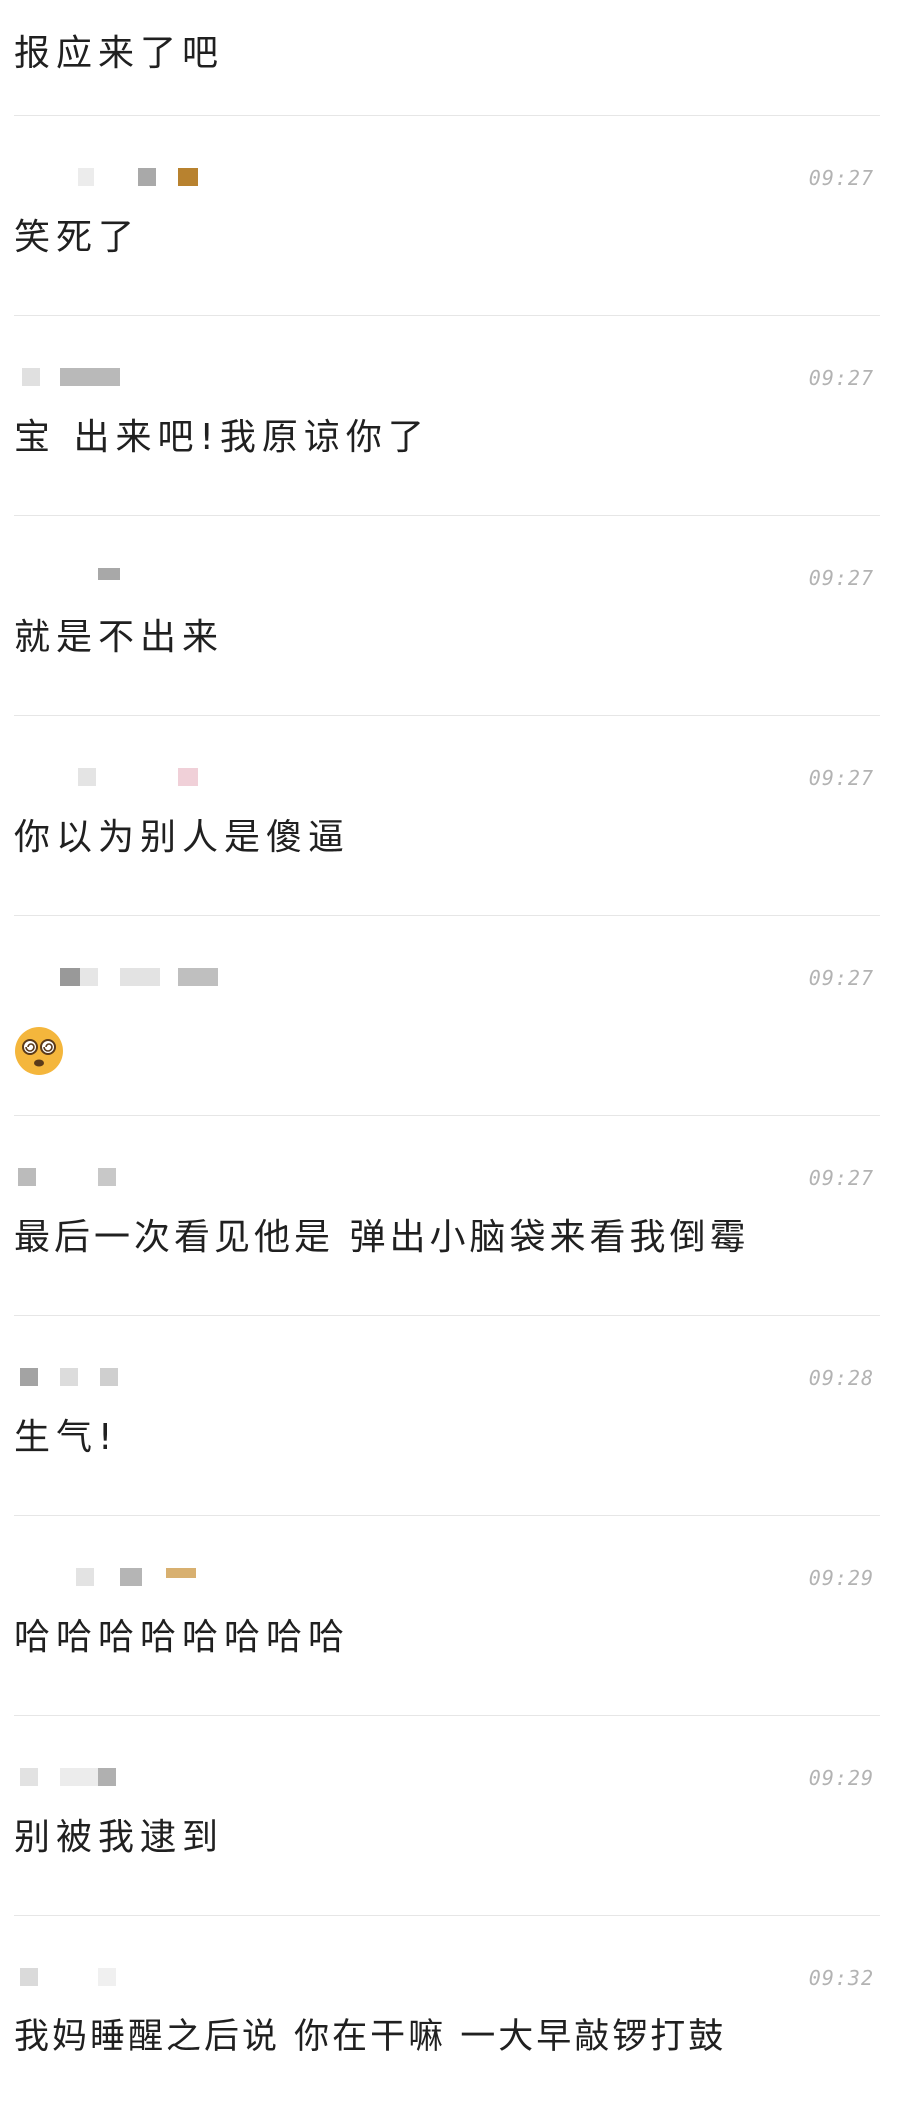 This screenshot has height=2108, width=922. Describe the element at coordinates (440, 216) in the screenshot. I see `comment-item: 09:27 笑死了` at that location.